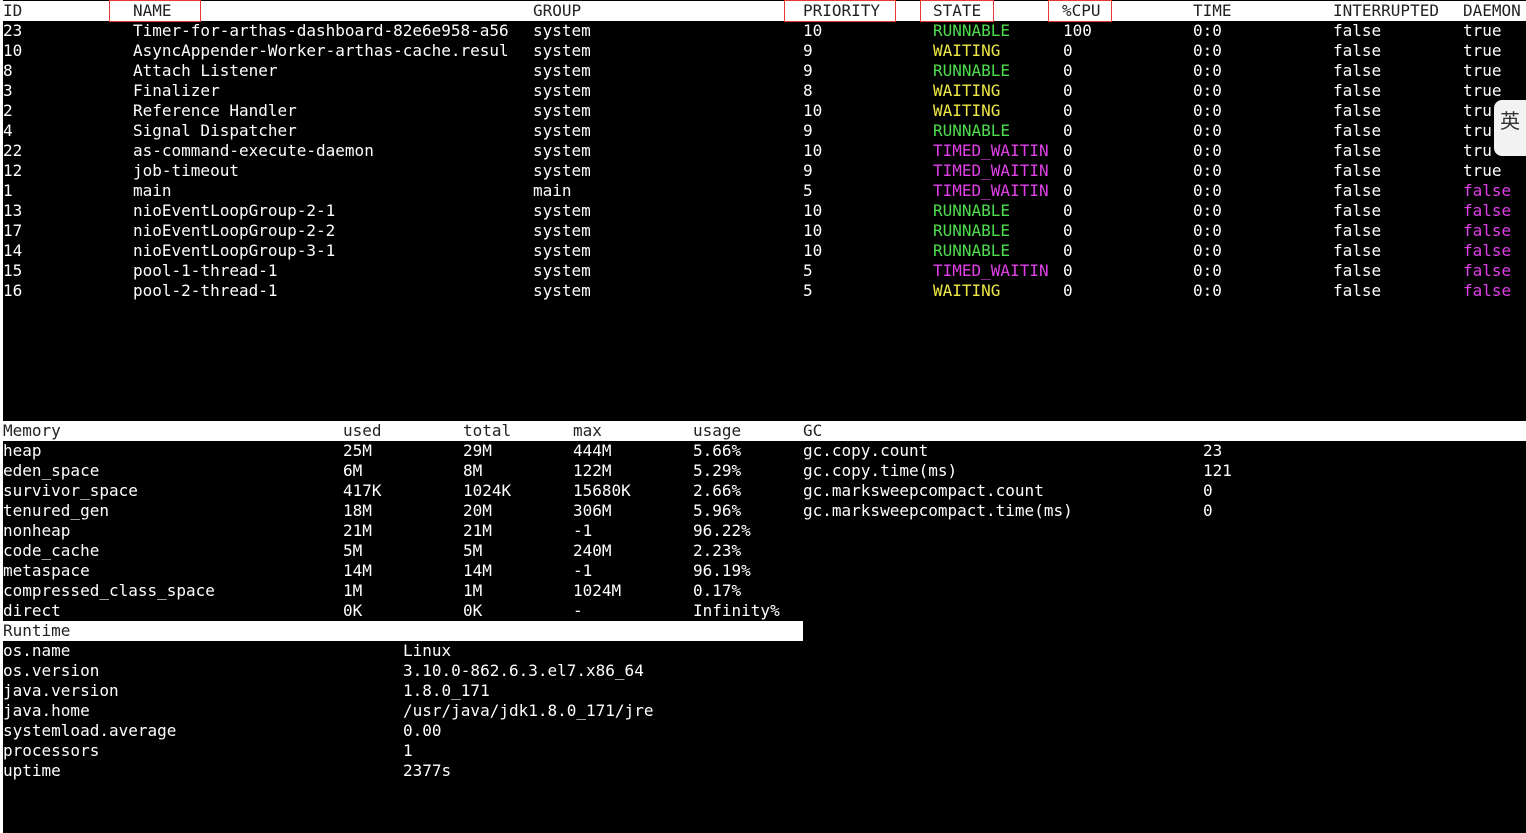 This screenshot has width=1526, height=833. What do you see at coordinates (1212, 10) in the screenshot?
I see `col-time-header: TIME` at bounding box center [1212, 10].